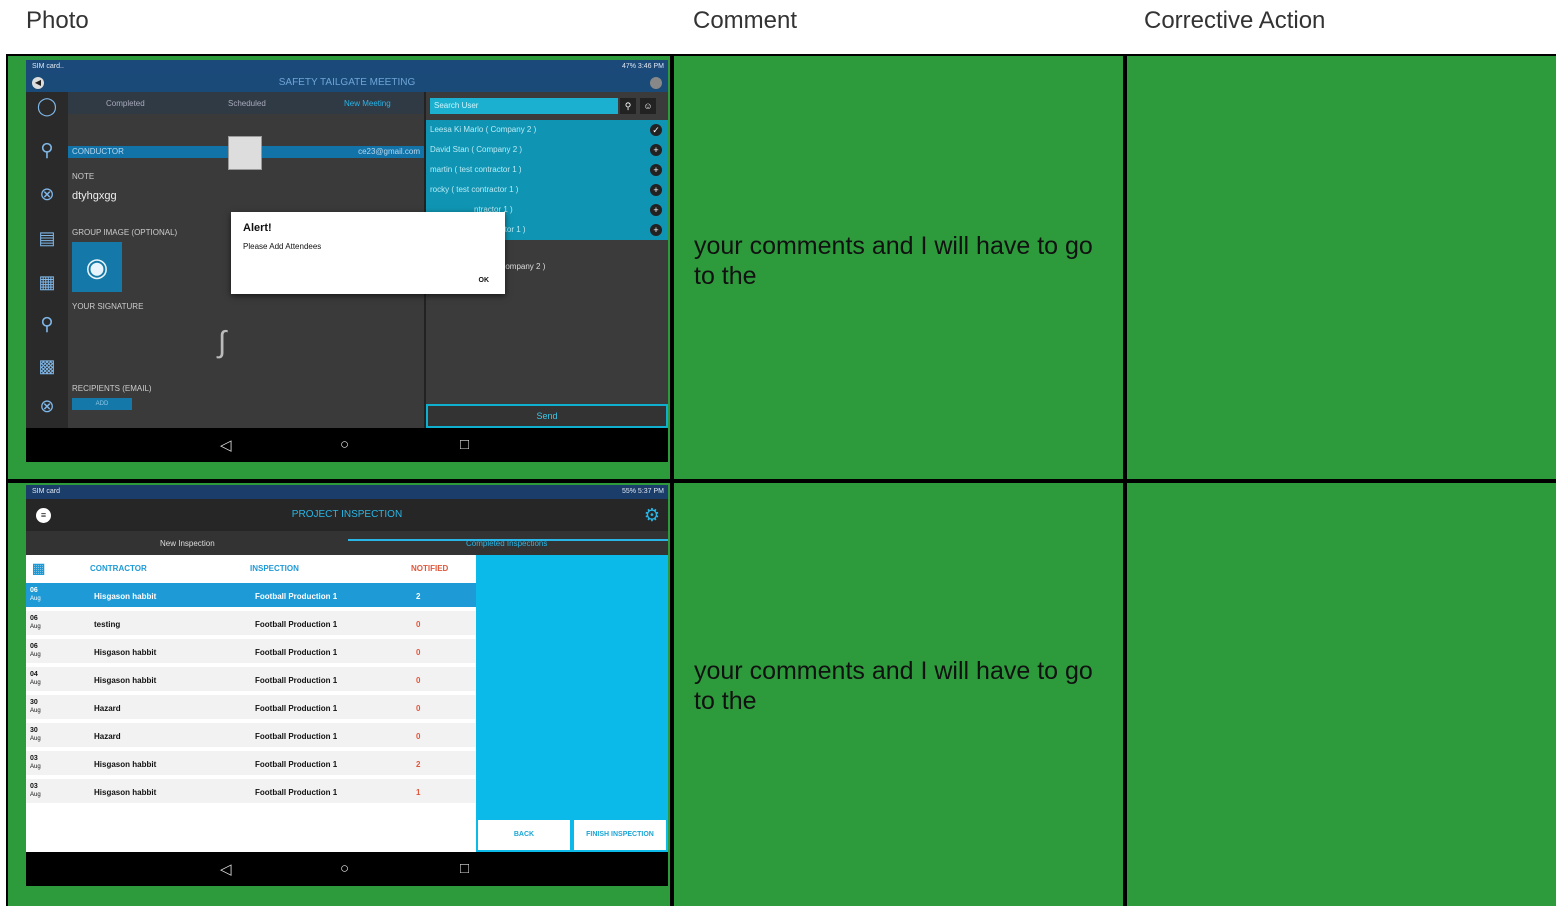 The width and height of the screenshot is (1556, 906). I want to click on table-header: ▦ CONTRACTOR INSPECTION NOTIFIED, so click(251, 568).